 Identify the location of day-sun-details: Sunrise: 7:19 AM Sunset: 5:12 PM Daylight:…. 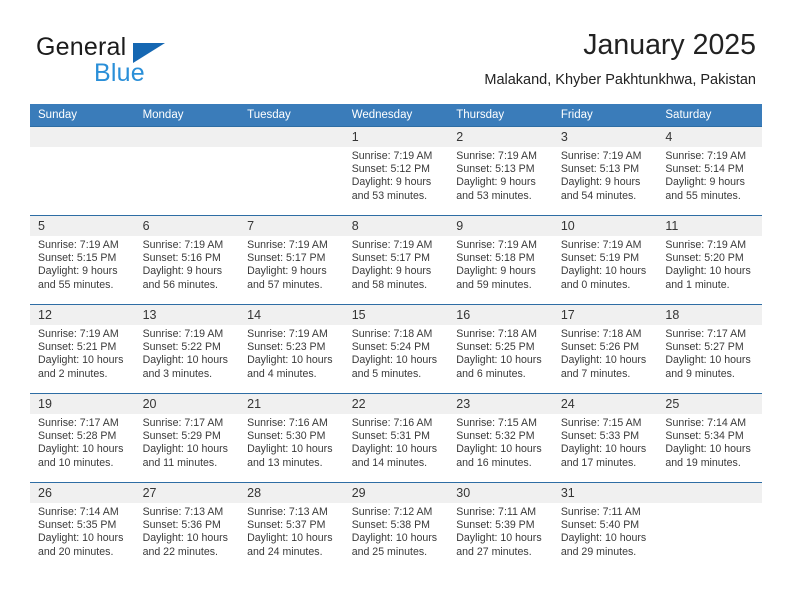
(396, 175).